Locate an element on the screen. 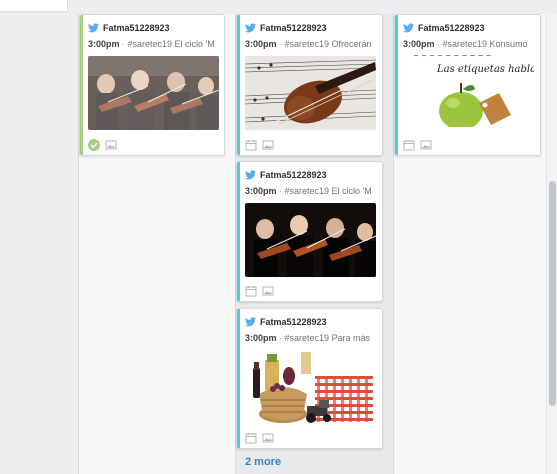  post-image-apple-label: ~ ~ ~ ~ ~ ~ ~ ~ ~ ~ Las etiquetas hablan is located at coordinates (468, 90).